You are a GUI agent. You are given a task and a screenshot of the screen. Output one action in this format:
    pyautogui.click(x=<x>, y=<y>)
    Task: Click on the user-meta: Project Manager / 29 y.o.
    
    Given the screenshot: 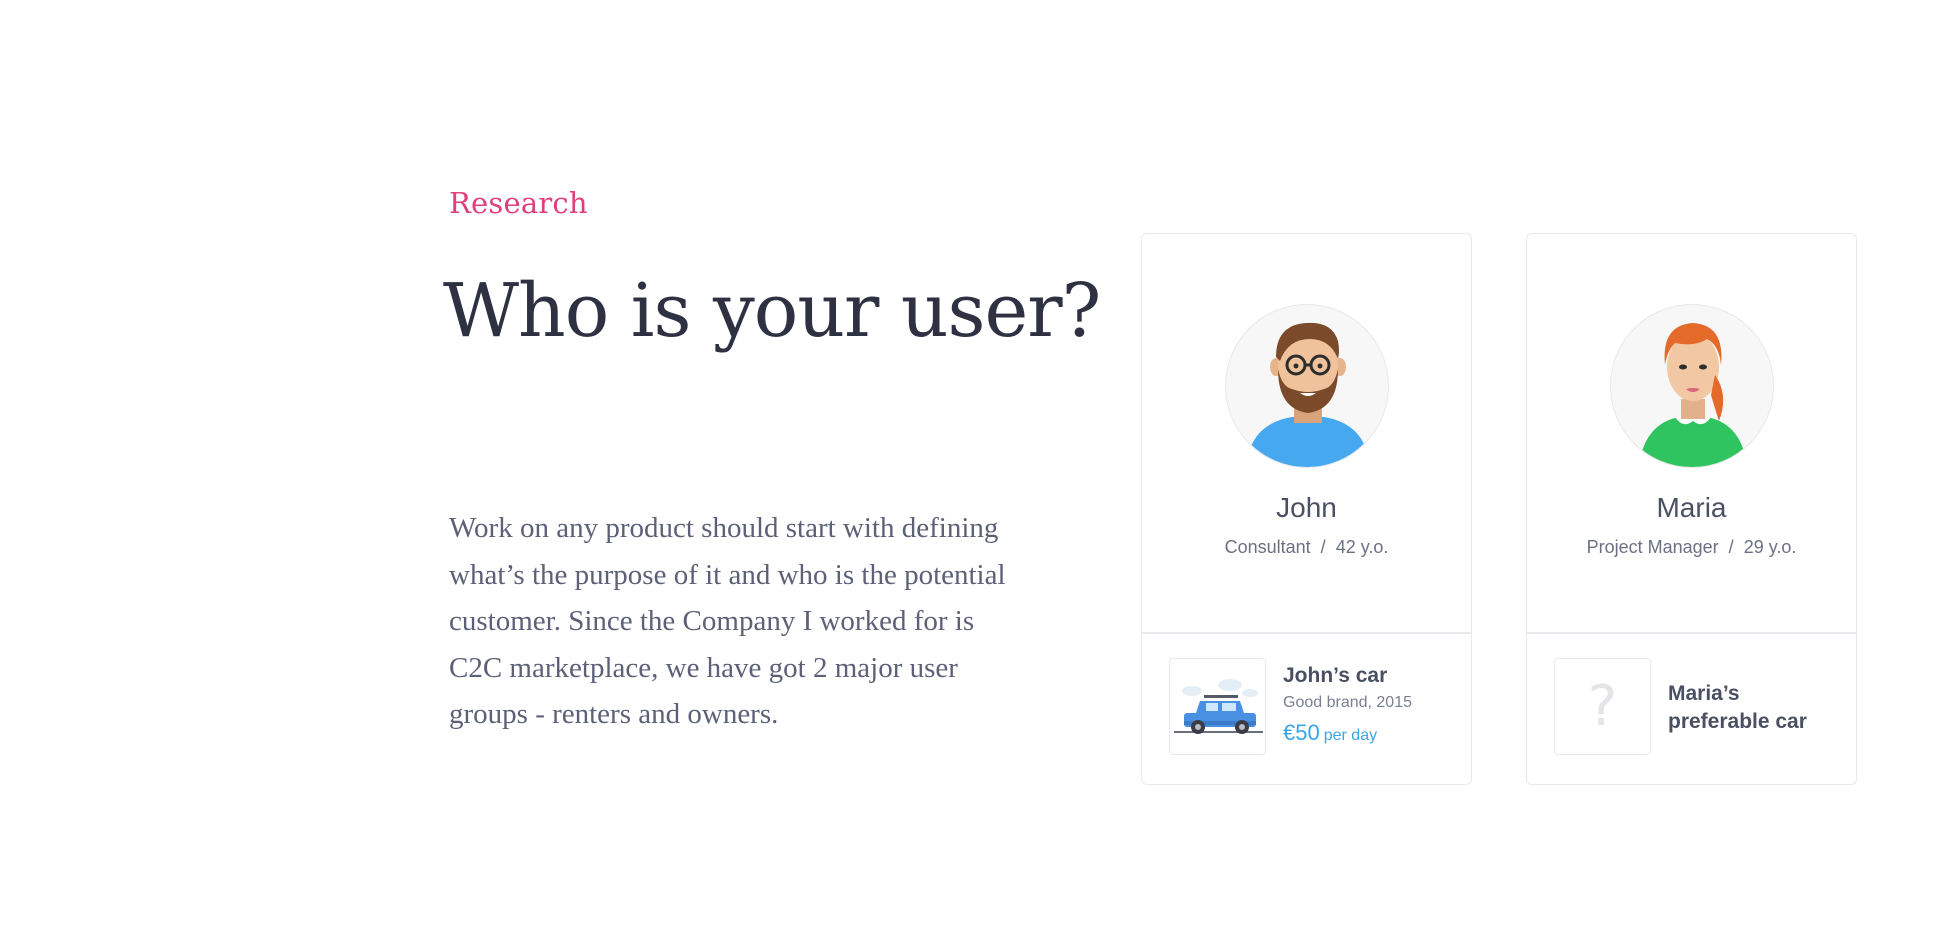 What is the action you would take?
    pyautogui.click(x=1691, y=547)
    